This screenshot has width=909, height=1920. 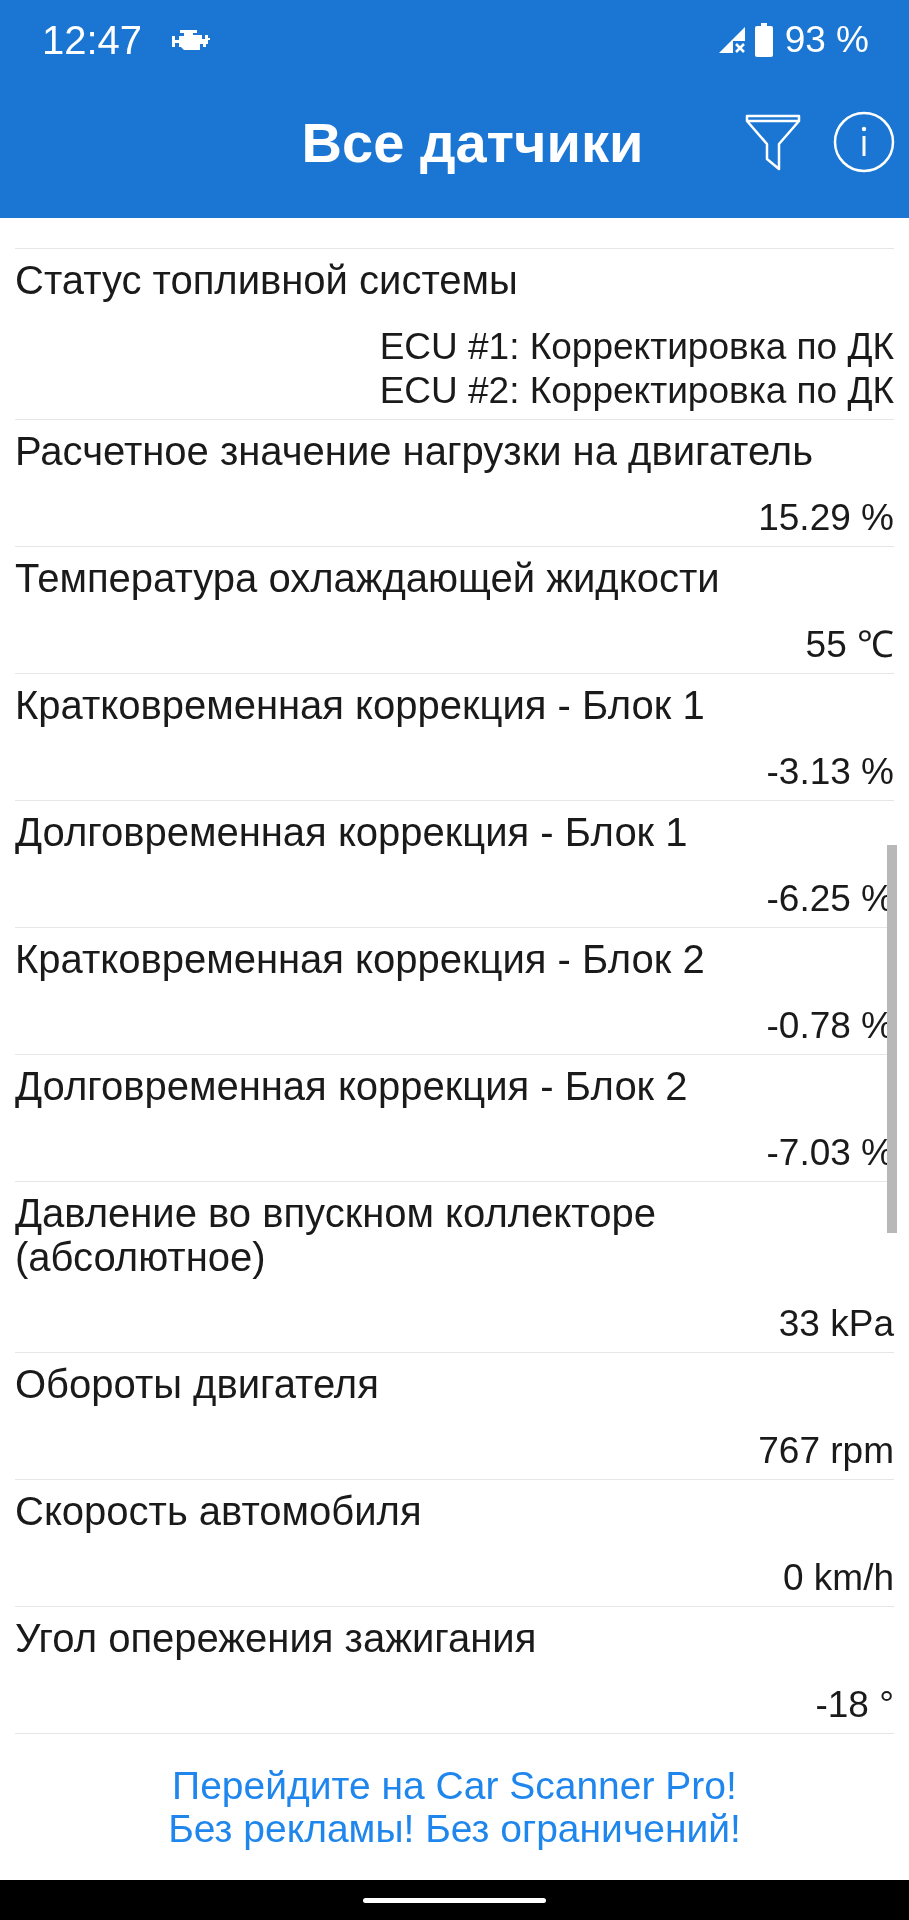 What do you see at coordinates (352, 832) in the screenshot?
I see `sensor-name: Долговременная коррекция - Блок 1` at bounding box center [352, 832].